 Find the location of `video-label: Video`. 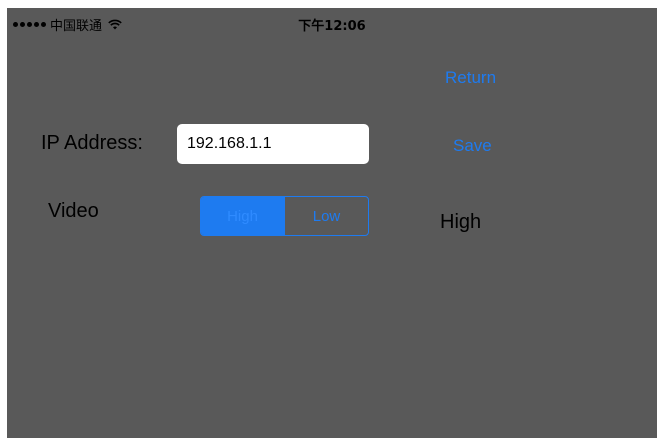

video-label: Video is located at coordinates (73, 211).